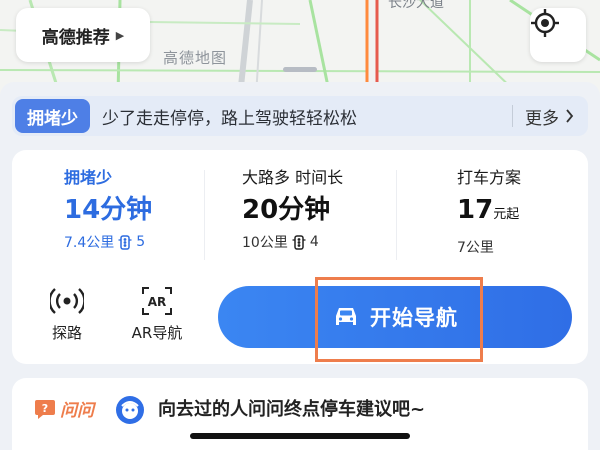 The width and height of the screenshot is (600, 450). Describe the element at coordinates (157, 321) in the screenshot. I see `ar-navigation-button: AR AR导航` at that location.